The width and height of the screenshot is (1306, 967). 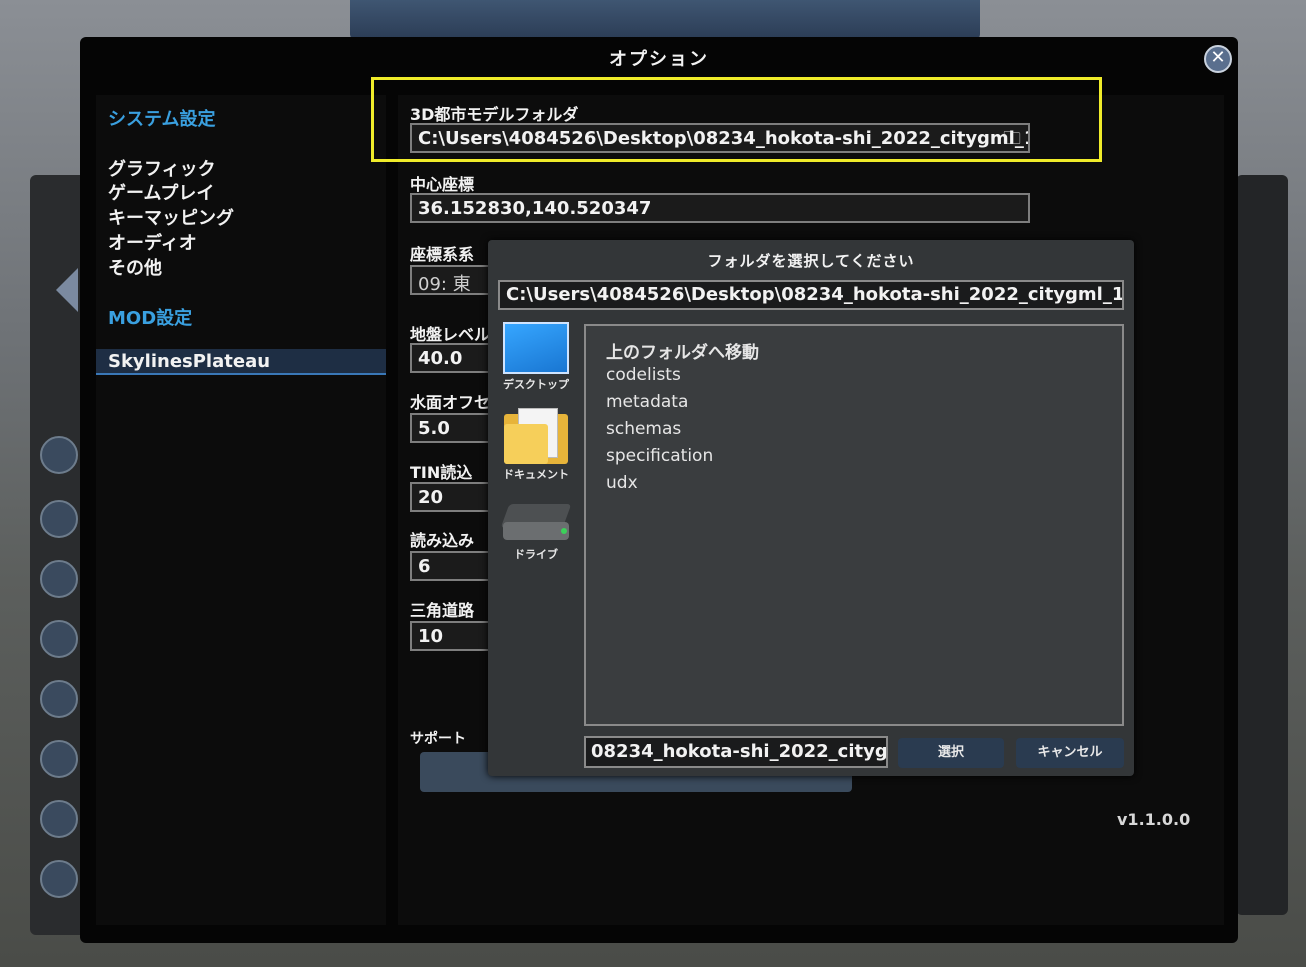 What do you see at coordinates (450, 566) in the screenshot?
I see `read-range-input: 6` at bounding box center [450, 566].